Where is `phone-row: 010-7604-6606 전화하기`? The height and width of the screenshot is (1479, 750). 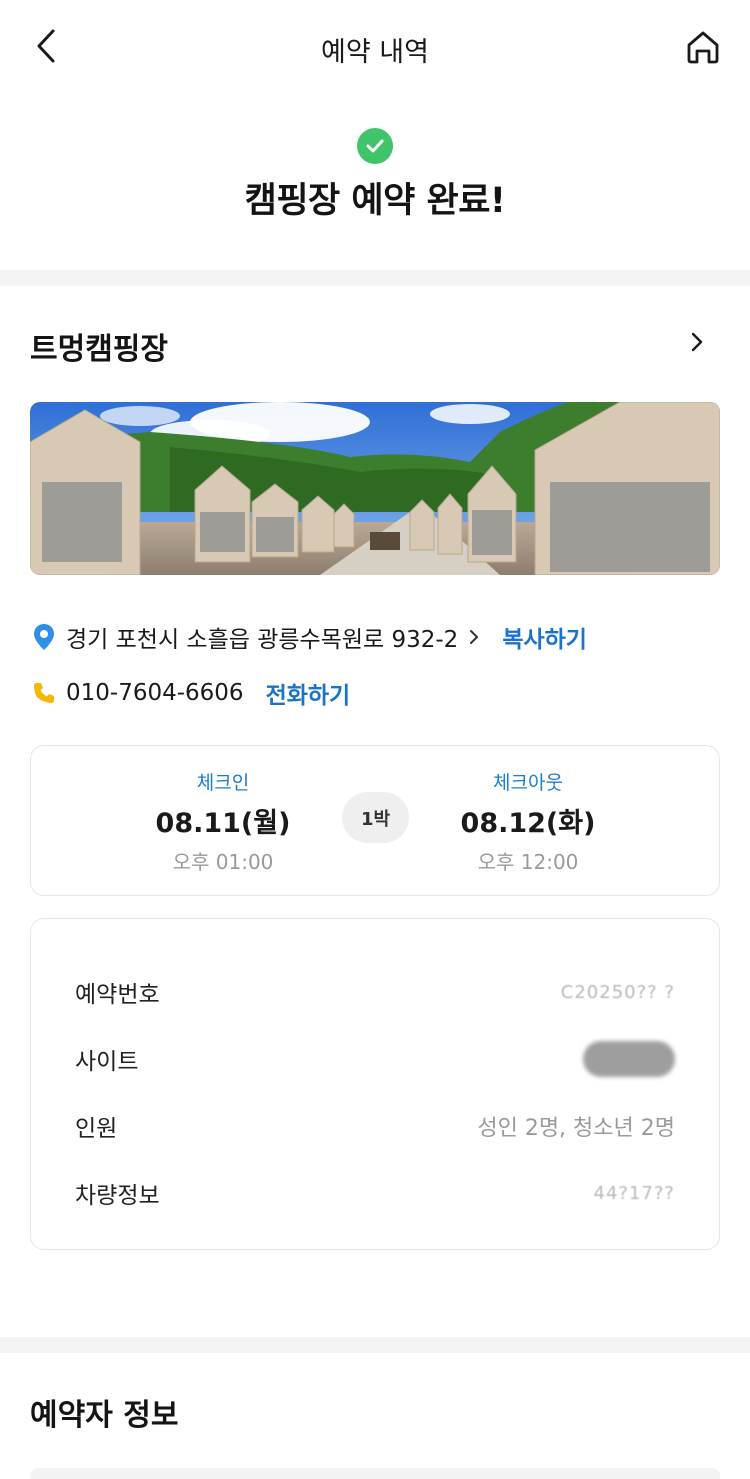 phone-row: 010-7604-6606 전화하기 is located at coordinates (191, 693).